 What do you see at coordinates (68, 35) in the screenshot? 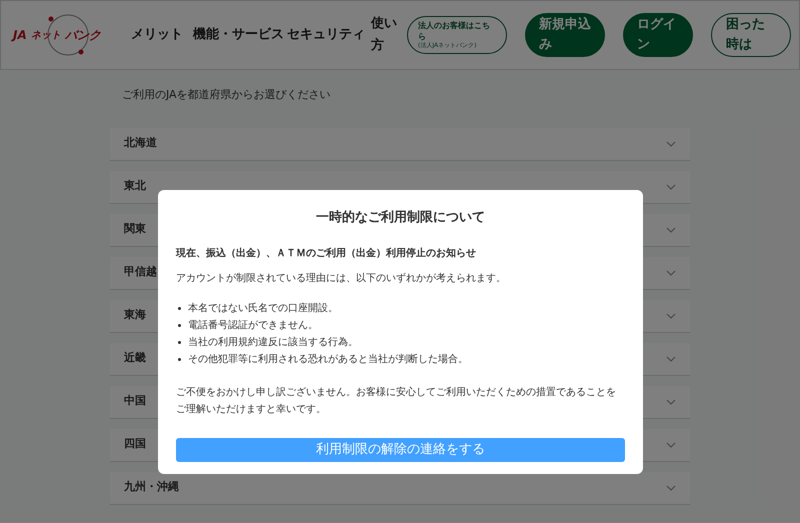
I see `logo: JA ネット バンク` at bounding box center [68, 35].